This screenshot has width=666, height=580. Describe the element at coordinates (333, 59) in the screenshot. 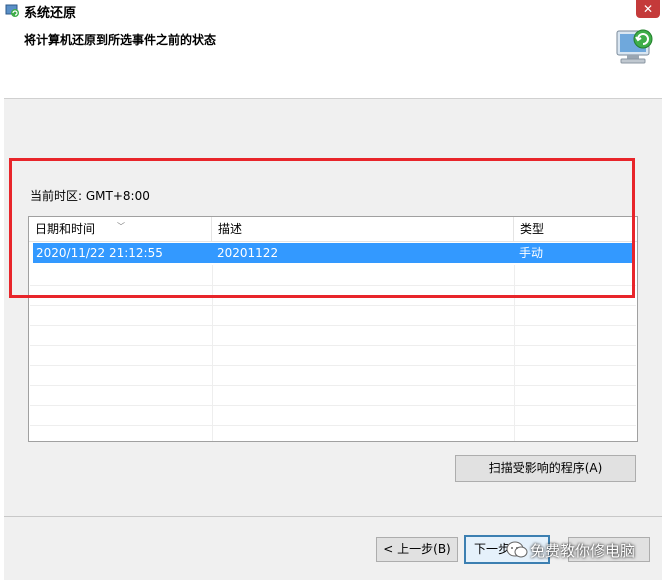

I see `header-panel: 将计算机还原到所选事件之前的状态` at that location.